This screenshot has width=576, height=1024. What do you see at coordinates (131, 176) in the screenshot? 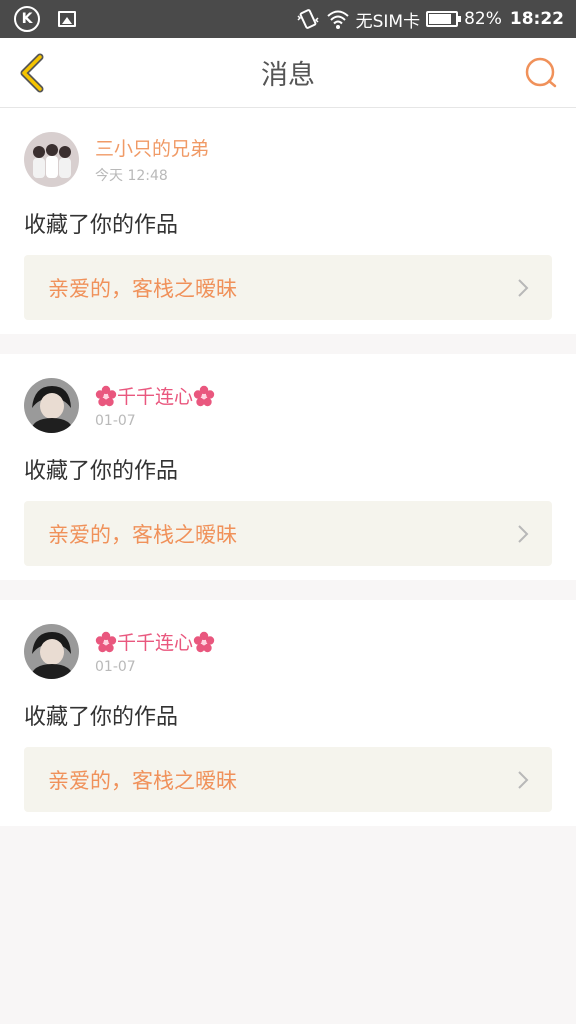
I see `timestamp: 今天 12:48` at bounding box center [131, 176].